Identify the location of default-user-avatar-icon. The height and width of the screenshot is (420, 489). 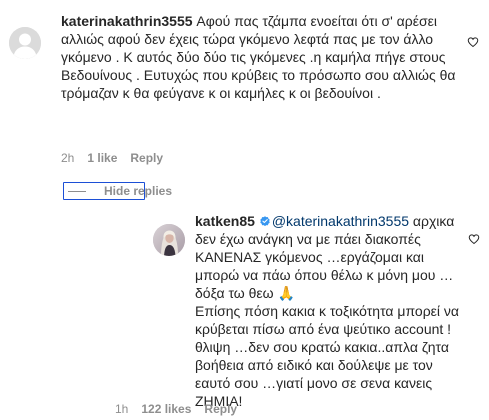
(25, 43).